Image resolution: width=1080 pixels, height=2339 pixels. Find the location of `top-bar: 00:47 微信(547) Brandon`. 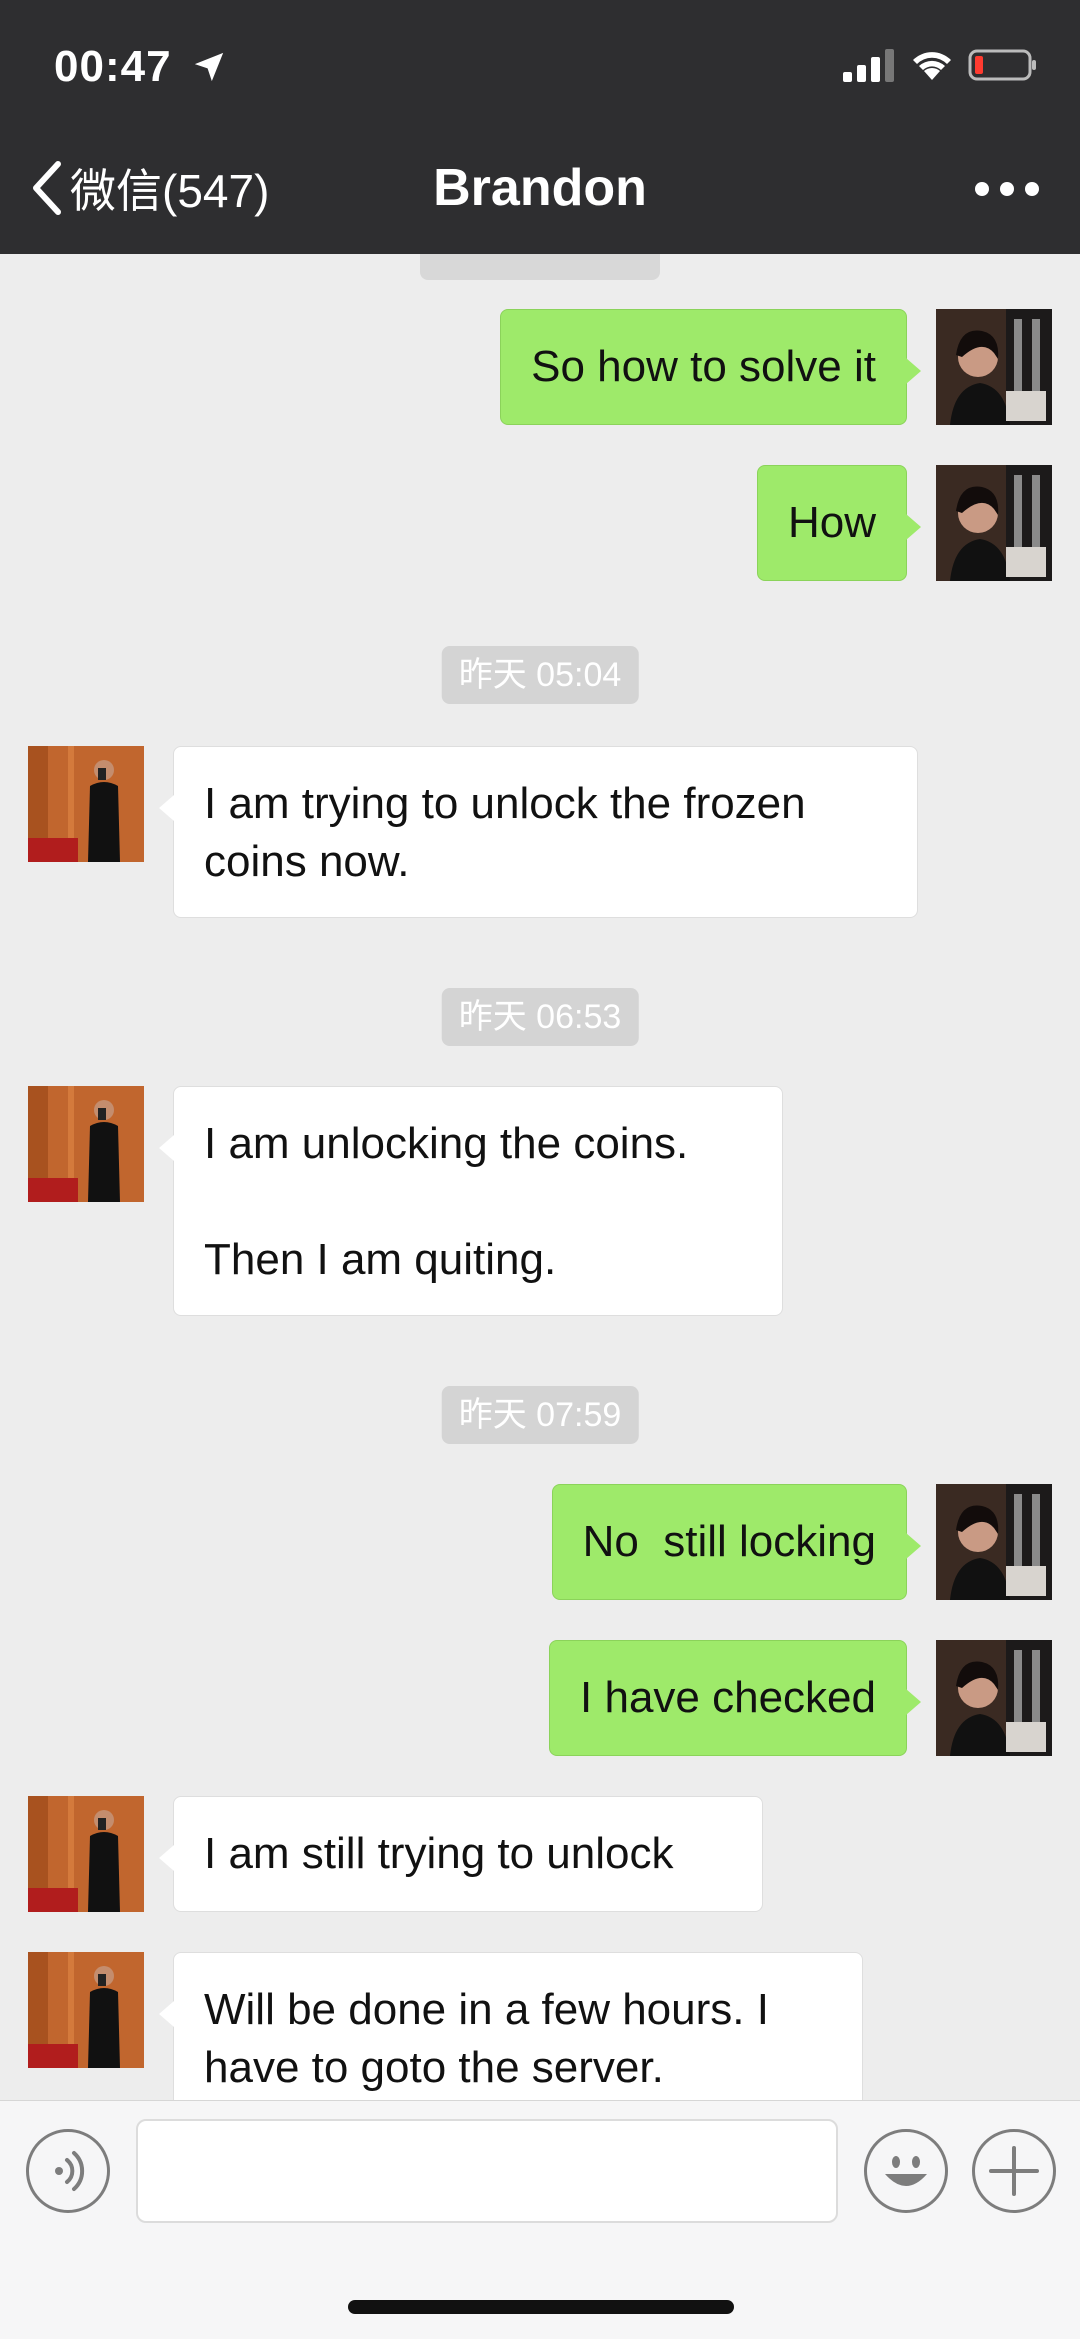

top-bar: 00:47 微信(547) Brandon is located at coordinates (540, 127).